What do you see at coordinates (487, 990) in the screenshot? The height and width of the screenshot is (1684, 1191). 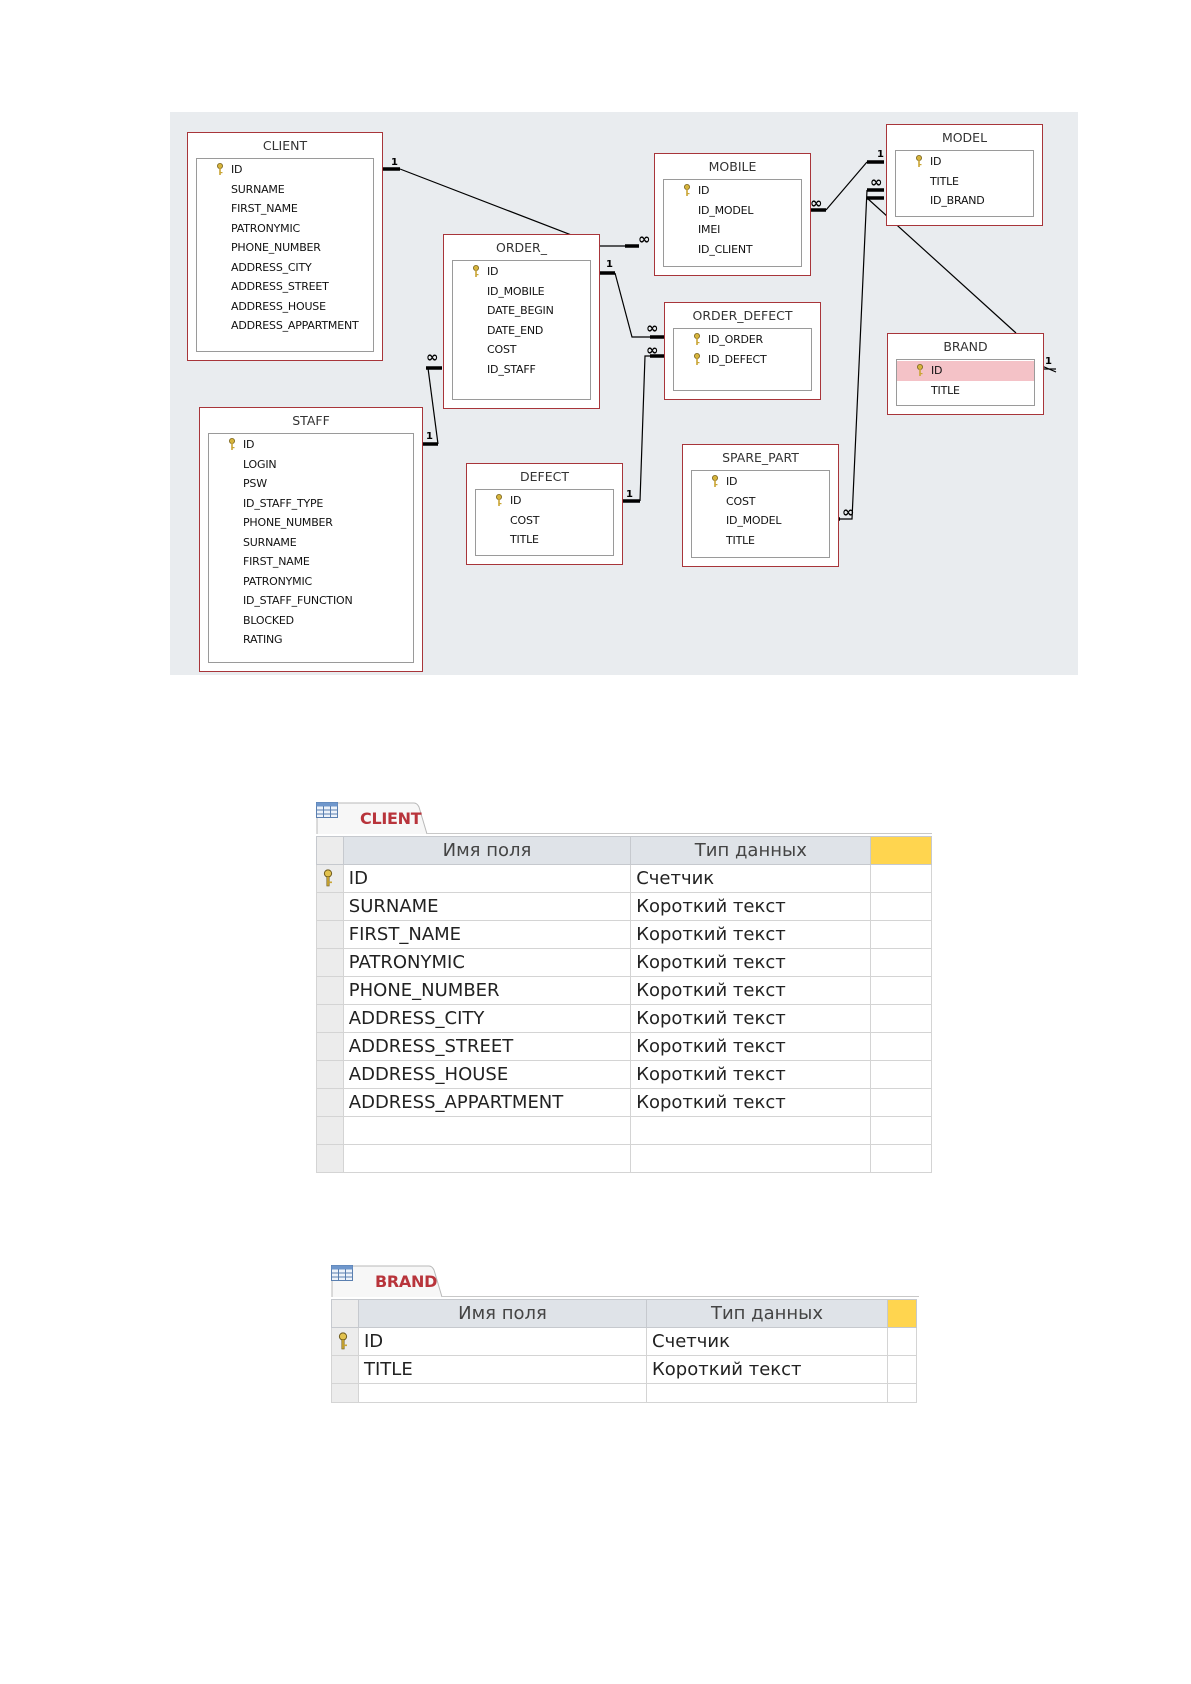 I see `field-name-cell: PHONE_NUMBER` at bounding box center [487, 990].